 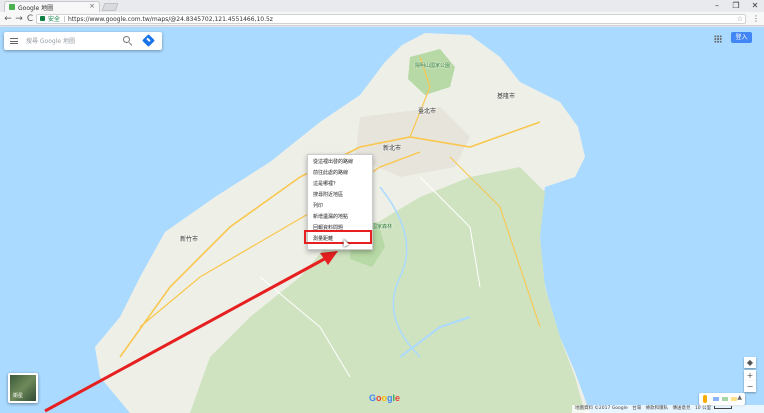 What do you see at coordinates (30, 19) in the screenshot?
I see `reload-button: C` at bounding box center [30, 19].